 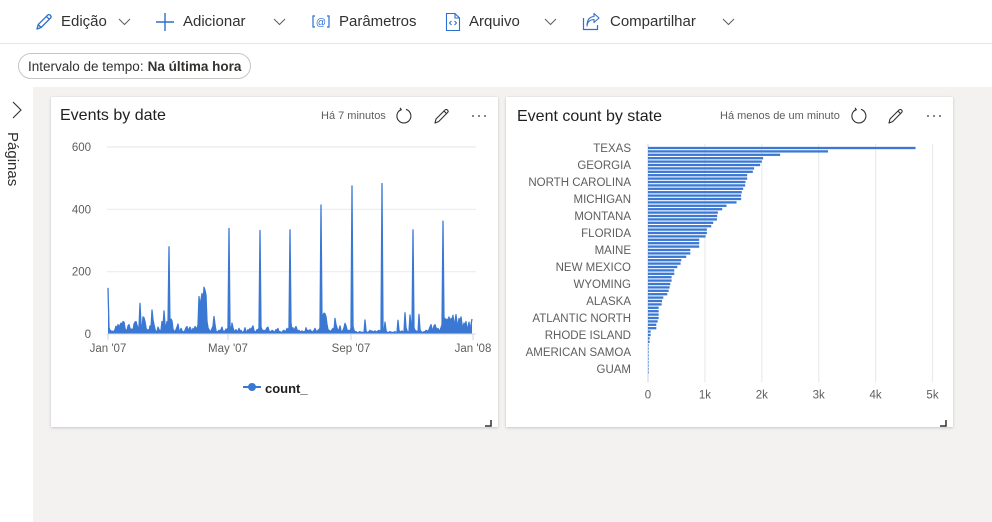 I want to click on category-label: NEW MEXICO, so click(x=593, y=268).